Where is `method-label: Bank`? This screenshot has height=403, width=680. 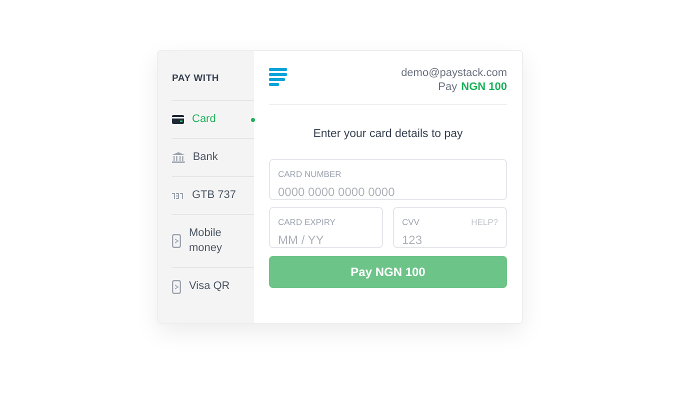 method-label: Bank is located at coordinates (205, 158).